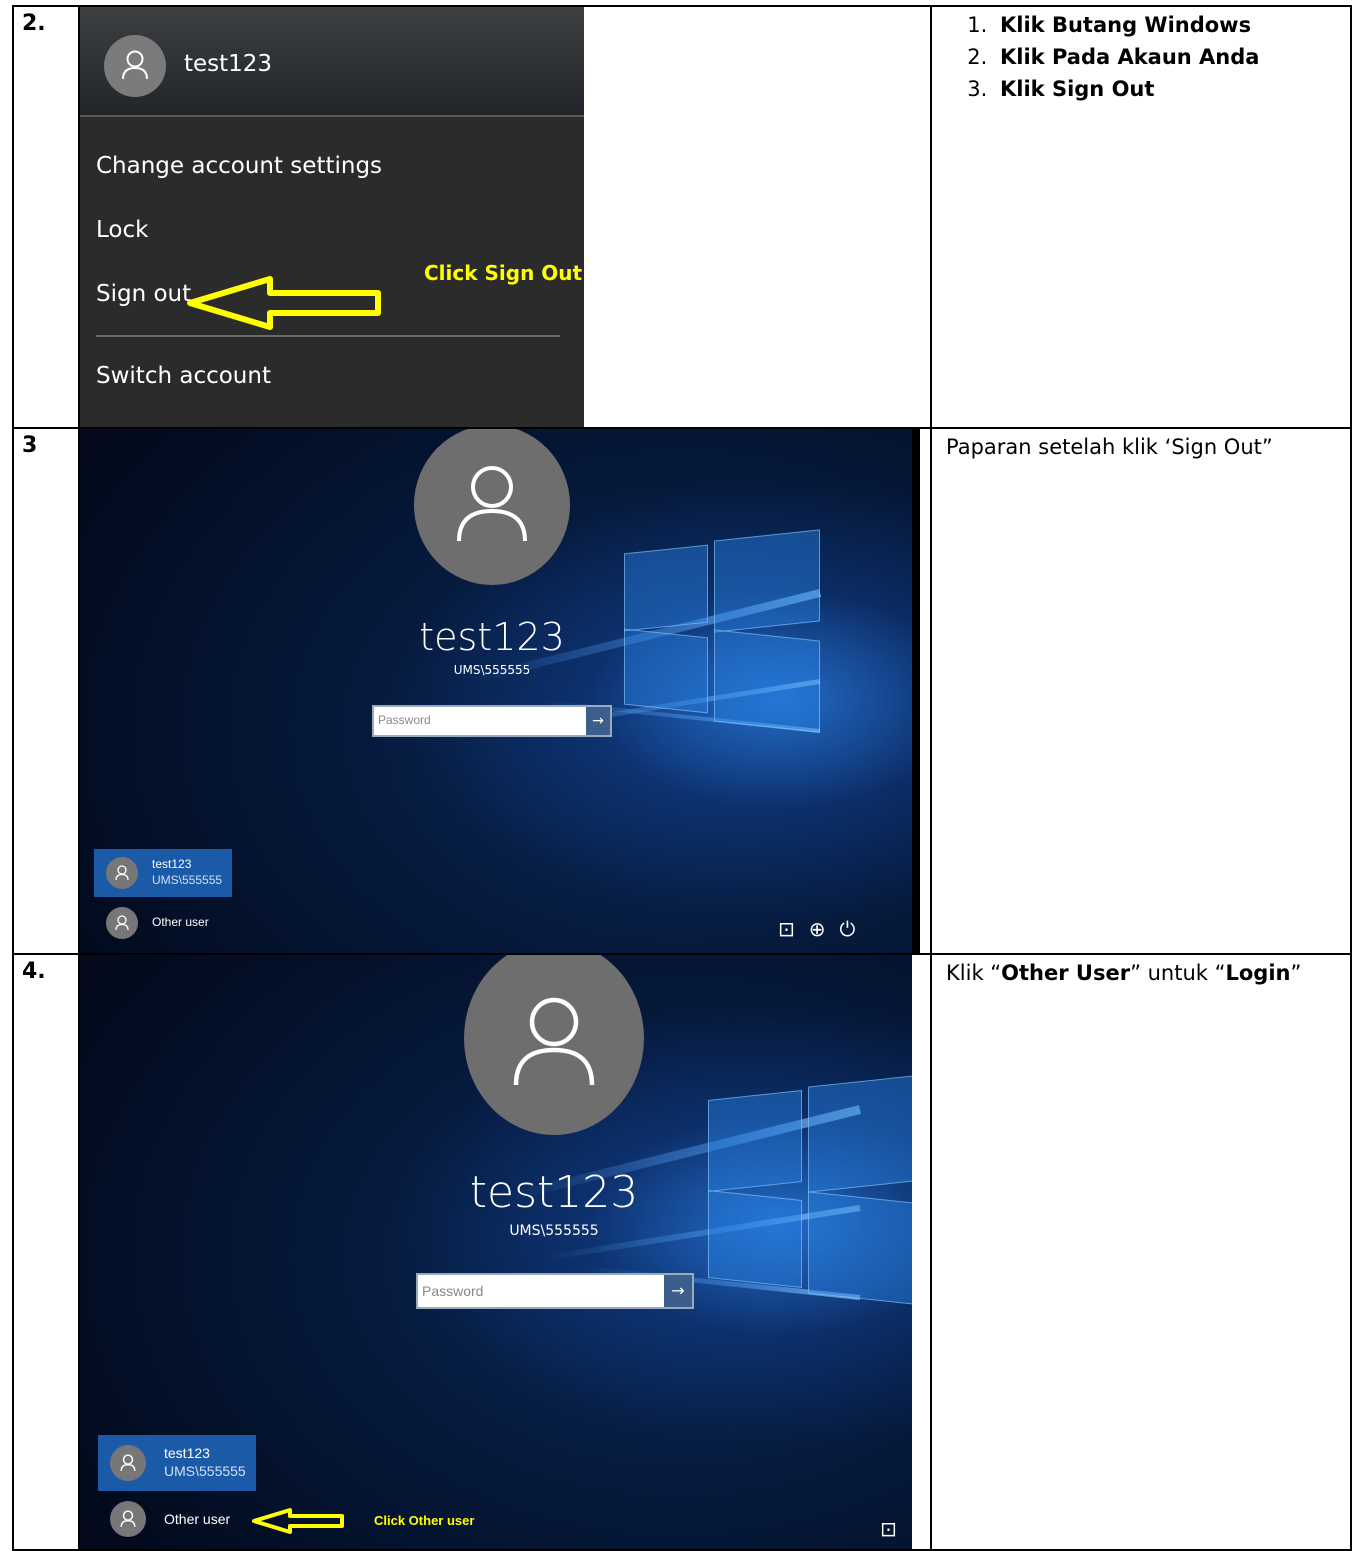 The width and height of the screenshot is (1354, 1551). What do you see at coordinates (1167, 25) in the screenshot?
I see `list-item: Klik Butang Windows` at bounding box center [1167, 25].